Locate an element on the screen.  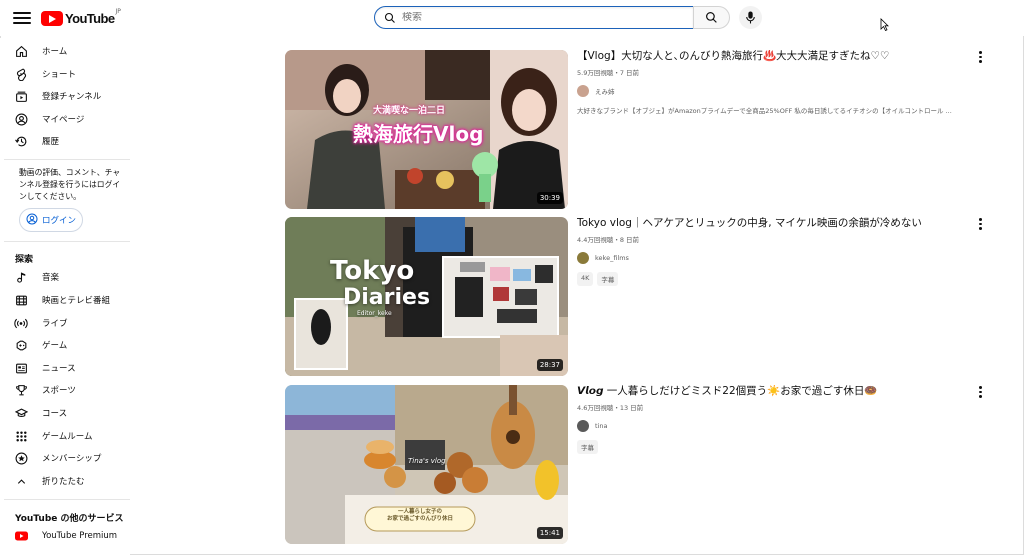
channel-link: keke_films is located at coordinates (772, 258).